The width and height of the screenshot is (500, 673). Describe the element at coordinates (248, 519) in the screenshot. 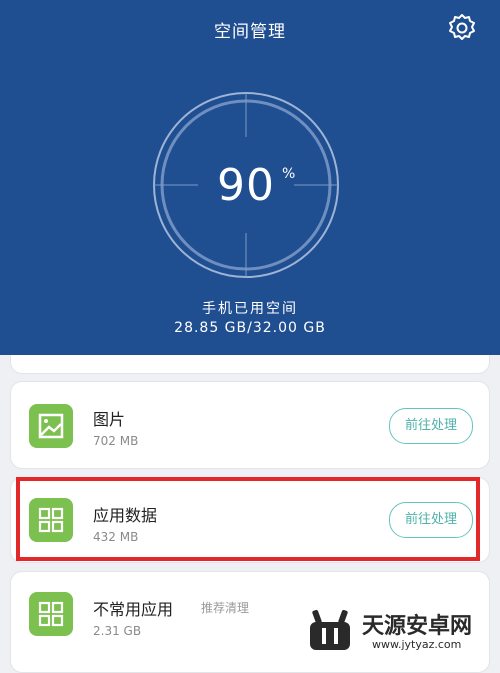

I see `highlight-box` at that location.